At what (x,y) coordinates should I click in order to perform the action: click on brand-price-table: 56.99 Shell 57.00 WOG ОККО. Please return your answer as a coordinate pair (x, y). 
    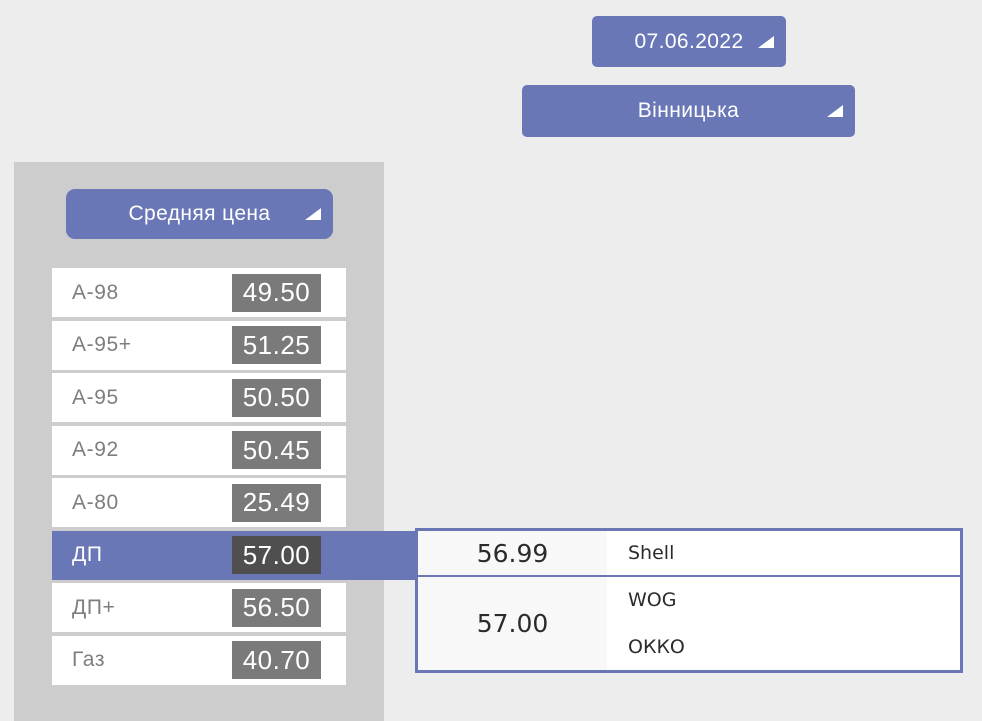
    Looking at the image, I should click on (689, 600).